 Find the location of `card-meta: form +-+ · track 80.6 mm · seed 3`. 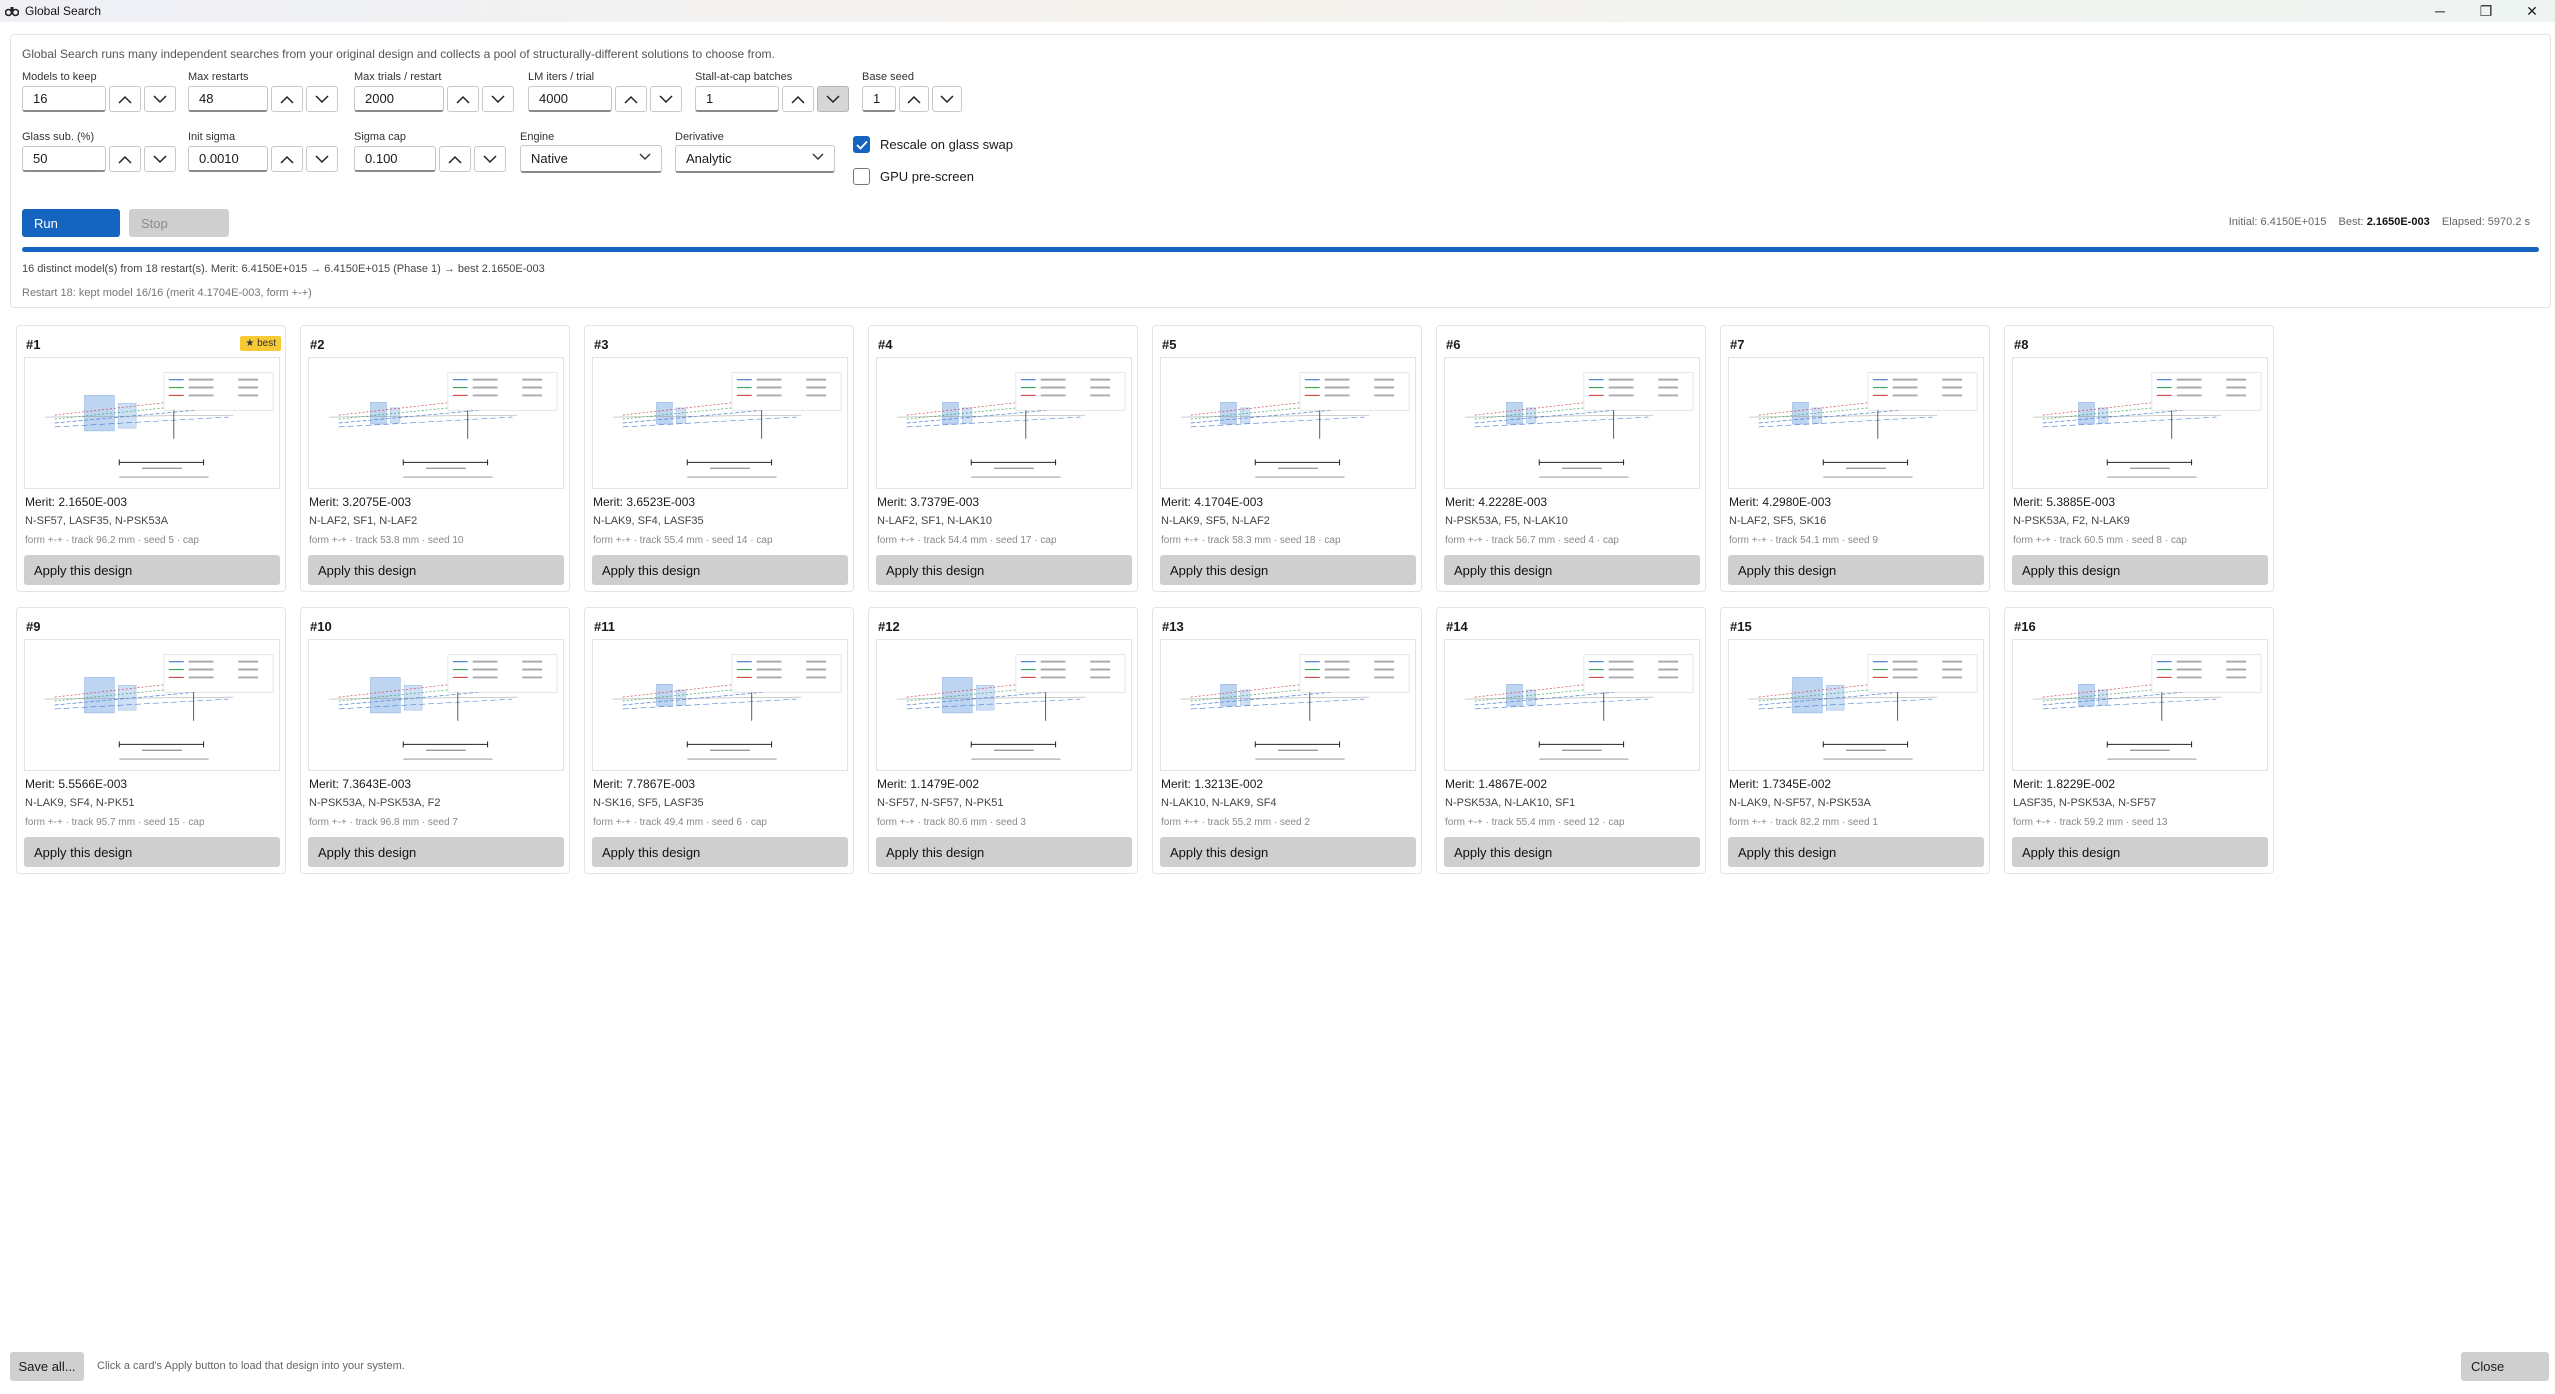

card-meta: form +-+ · track 80.6 mm · seed 3 is located at coordinates (951, 822).